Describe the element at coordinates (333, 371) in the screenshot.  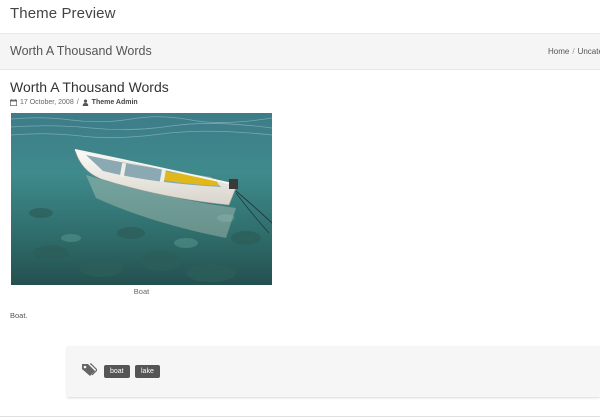
I see `tags-box: boat lake` at that location.